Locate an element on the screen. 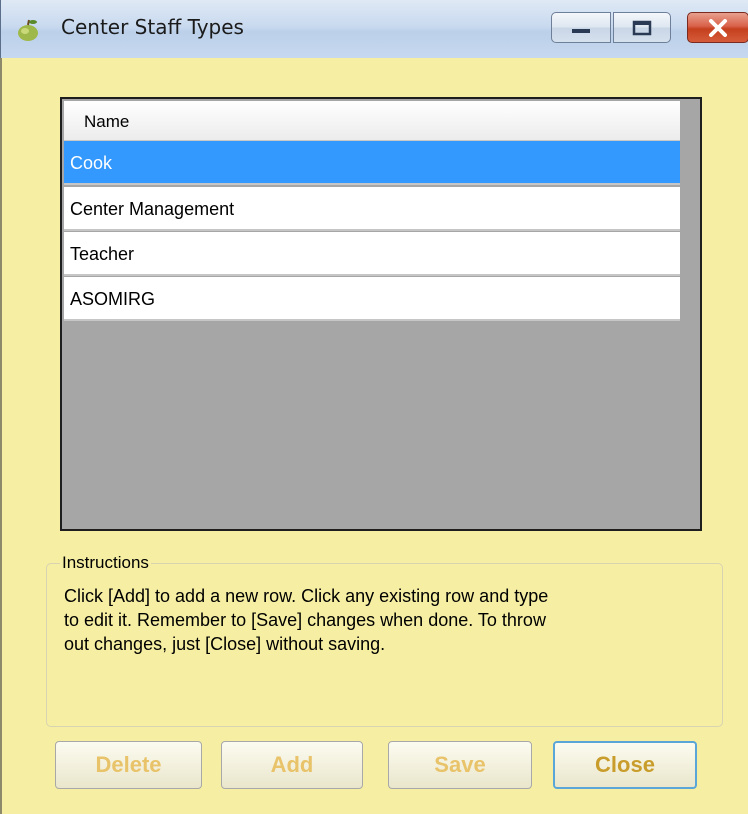 This screenshot has height=814, width=748. maximize-button is located at coordinates (642, 27).